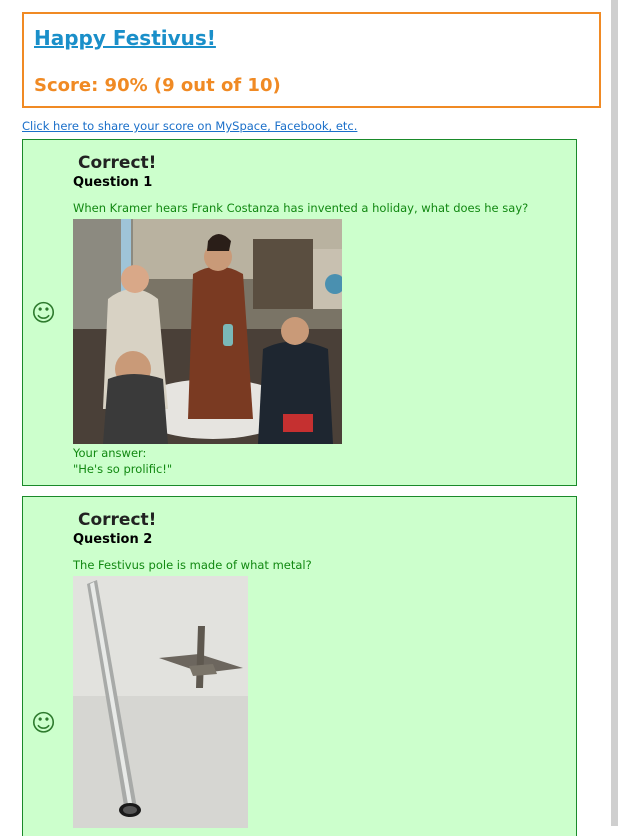 This screenshot has width=618, height=836. I want to click on question-number: Question 2, so click(113, 539).